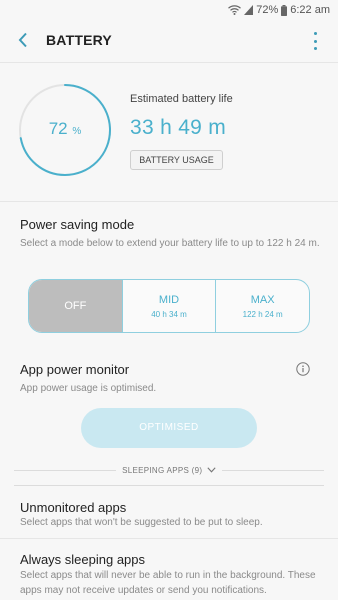 The width and height of the screenshot is (338, 600). Describe the element at coordinates (267, 10) in the screenshot. I see `battery-percent: 72%` at that location.